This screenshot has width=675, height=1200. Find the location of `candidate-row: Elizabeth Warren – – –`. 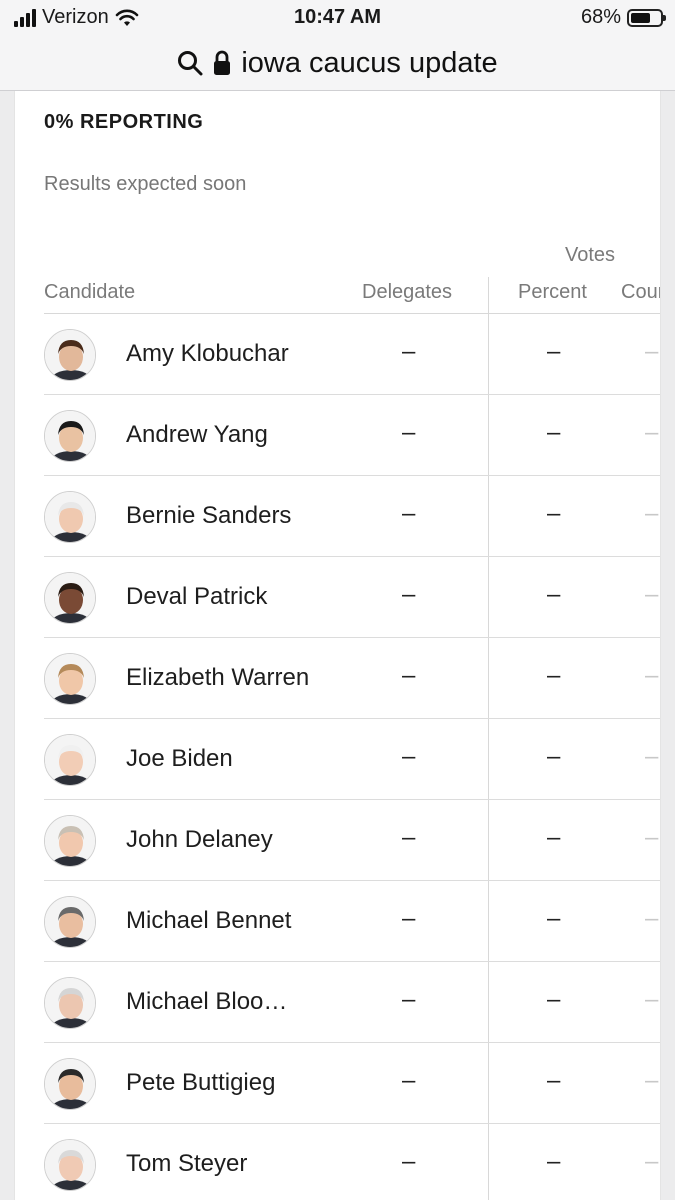

candidate-row: Elizabeth Warren – – – is located at coordinates (352, 678).